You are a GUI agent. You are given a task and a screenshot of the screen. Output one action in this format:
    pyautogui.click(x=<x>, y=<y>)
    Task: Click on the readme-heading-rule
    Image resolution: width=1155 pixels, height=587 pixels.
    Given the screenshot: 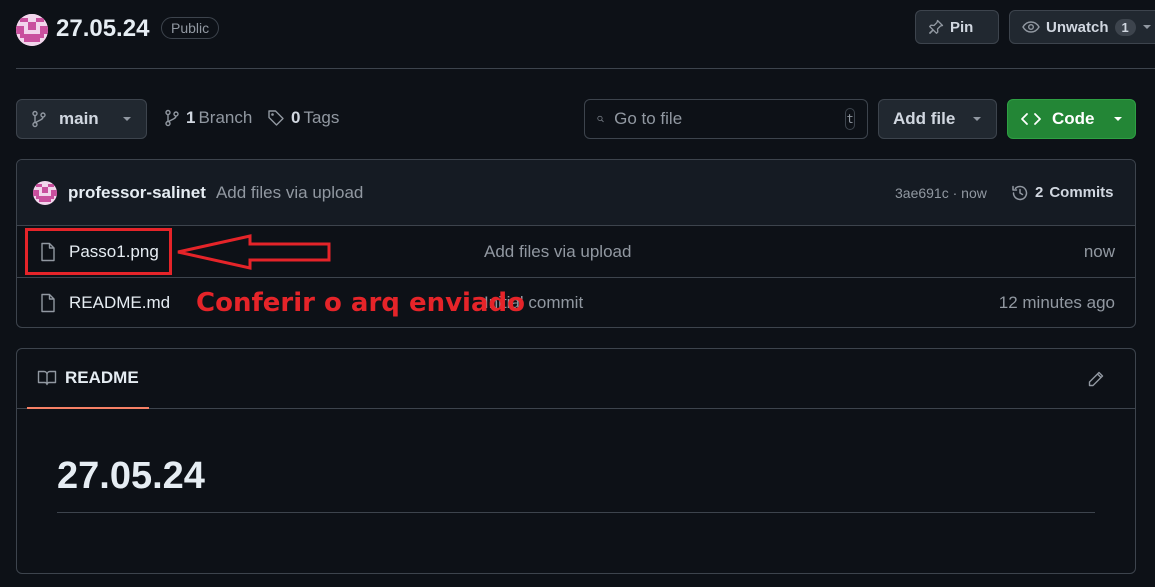 What is the action you would take?
    pyautogui.click(x=576, y=512)
    